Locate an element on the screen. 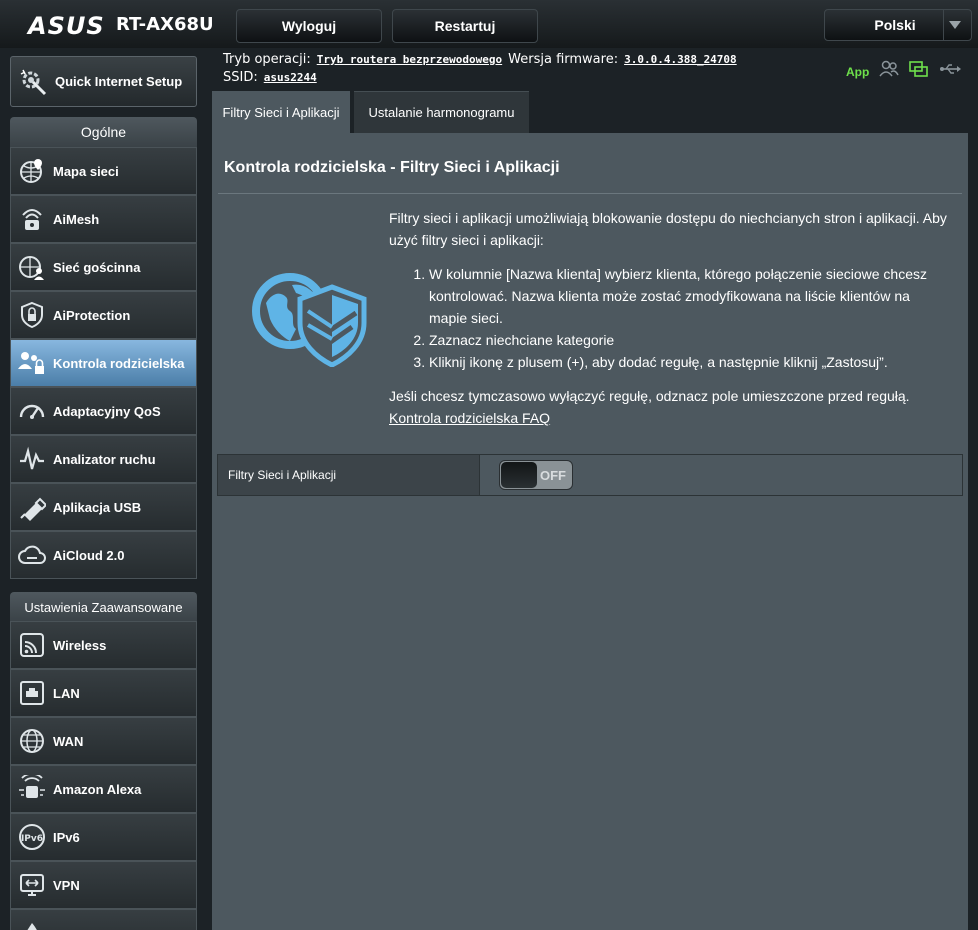  globe-icon is located at coordinates (32, 741).